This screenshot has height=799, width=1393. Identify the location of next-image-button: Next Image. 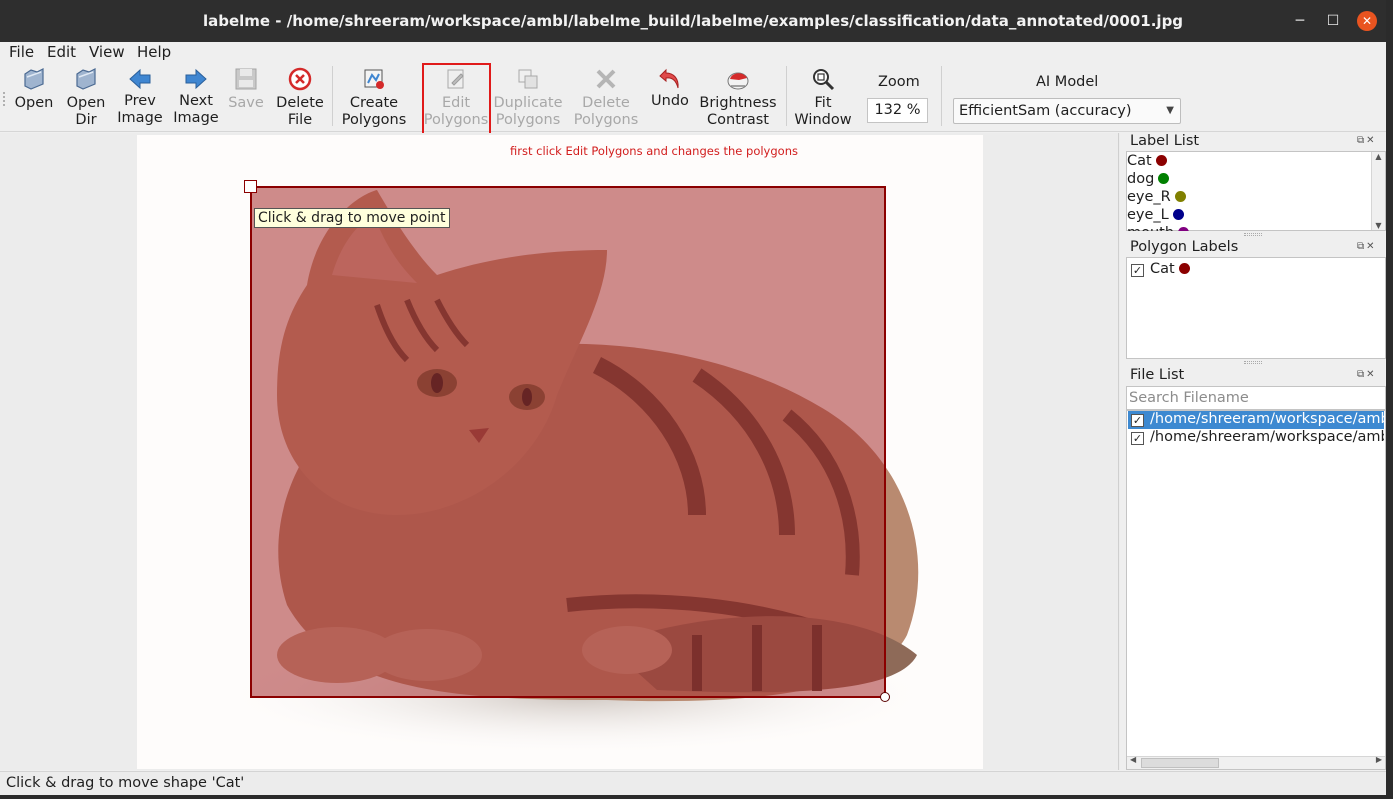
(196, 95).